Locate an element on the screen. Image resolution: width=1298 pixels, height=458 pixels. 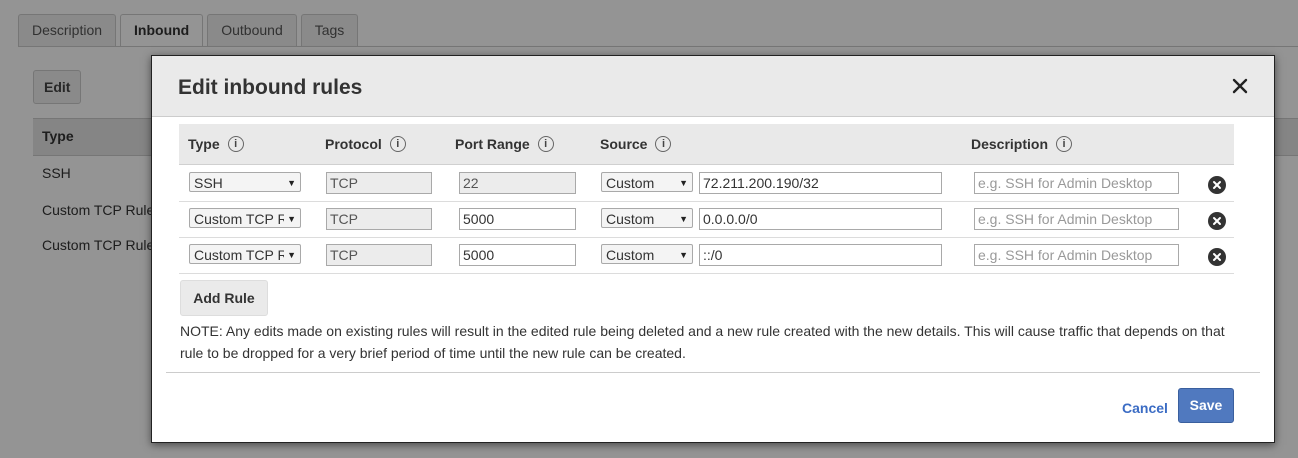
col-protocol-label: Protocol is located at coordinates (353, 144).